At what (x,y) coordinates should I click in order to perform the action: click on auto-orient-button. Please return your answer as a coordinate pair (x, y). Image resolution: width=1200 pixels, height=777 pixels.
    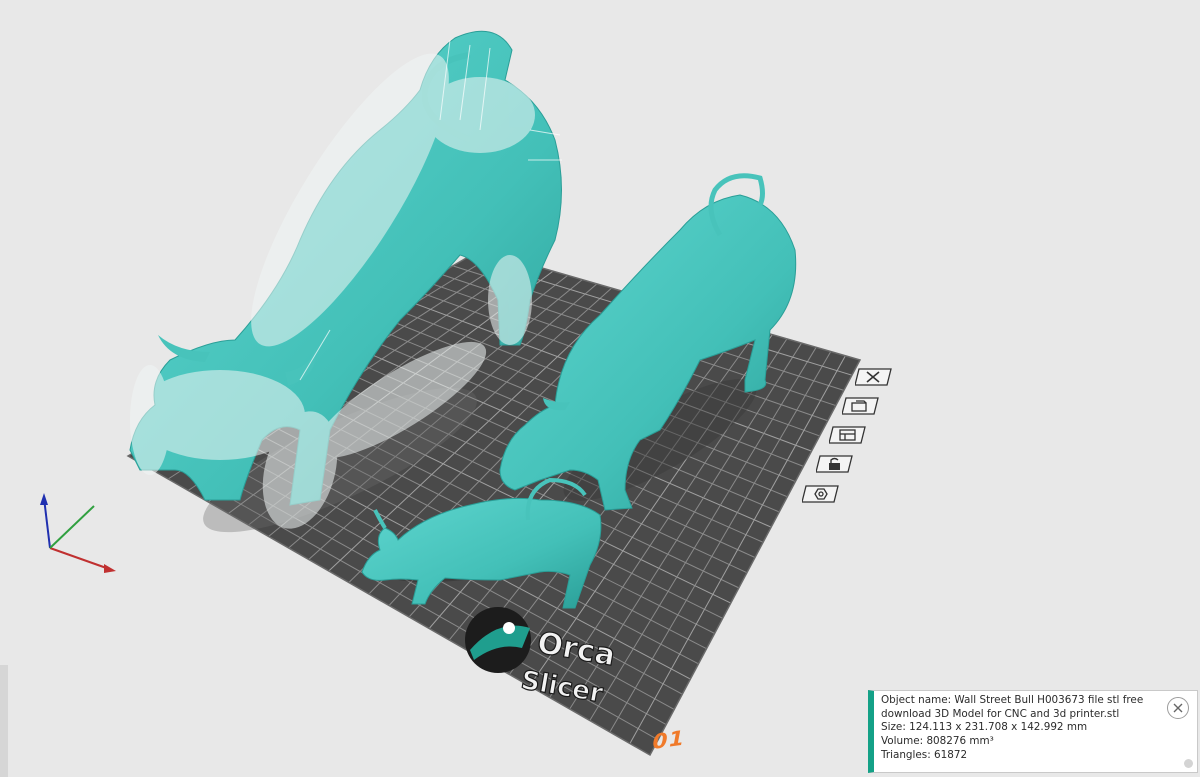
    Looking at the image, I should click on (862, 406).